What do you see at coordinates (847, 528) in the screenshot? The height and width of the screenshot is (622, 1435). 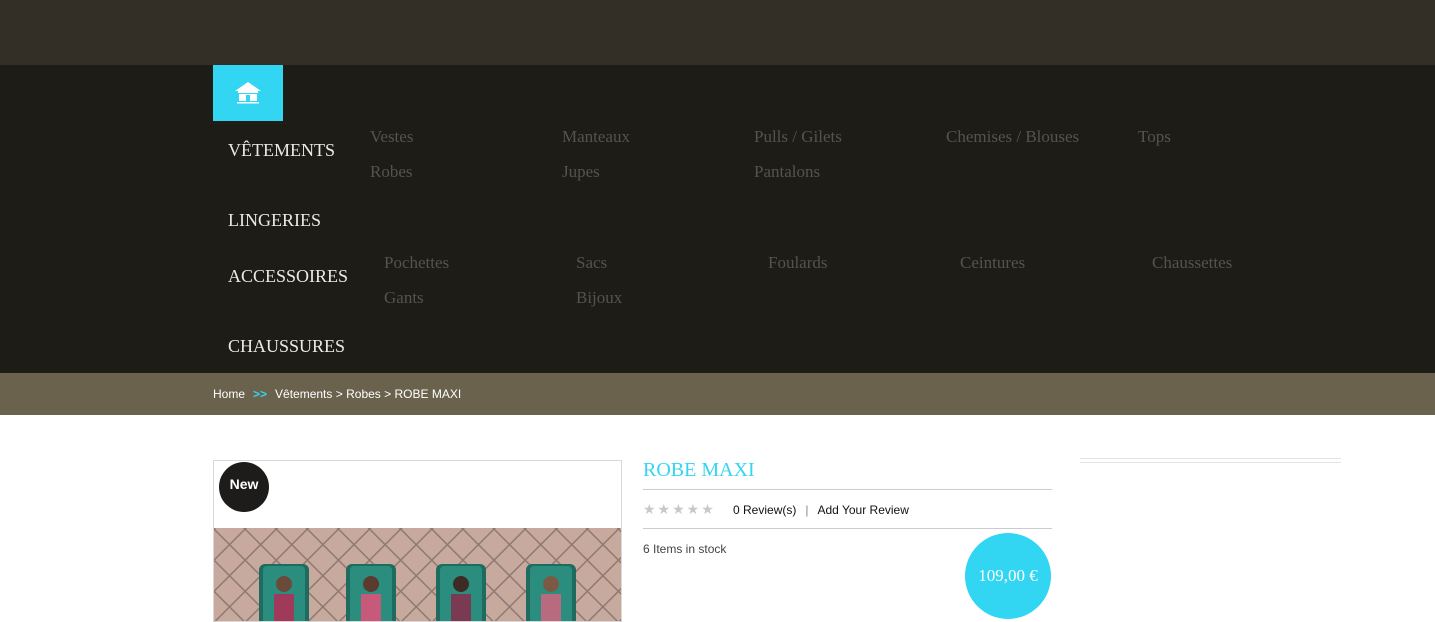 I see `rating-divider` at bounding box center [847, 528].